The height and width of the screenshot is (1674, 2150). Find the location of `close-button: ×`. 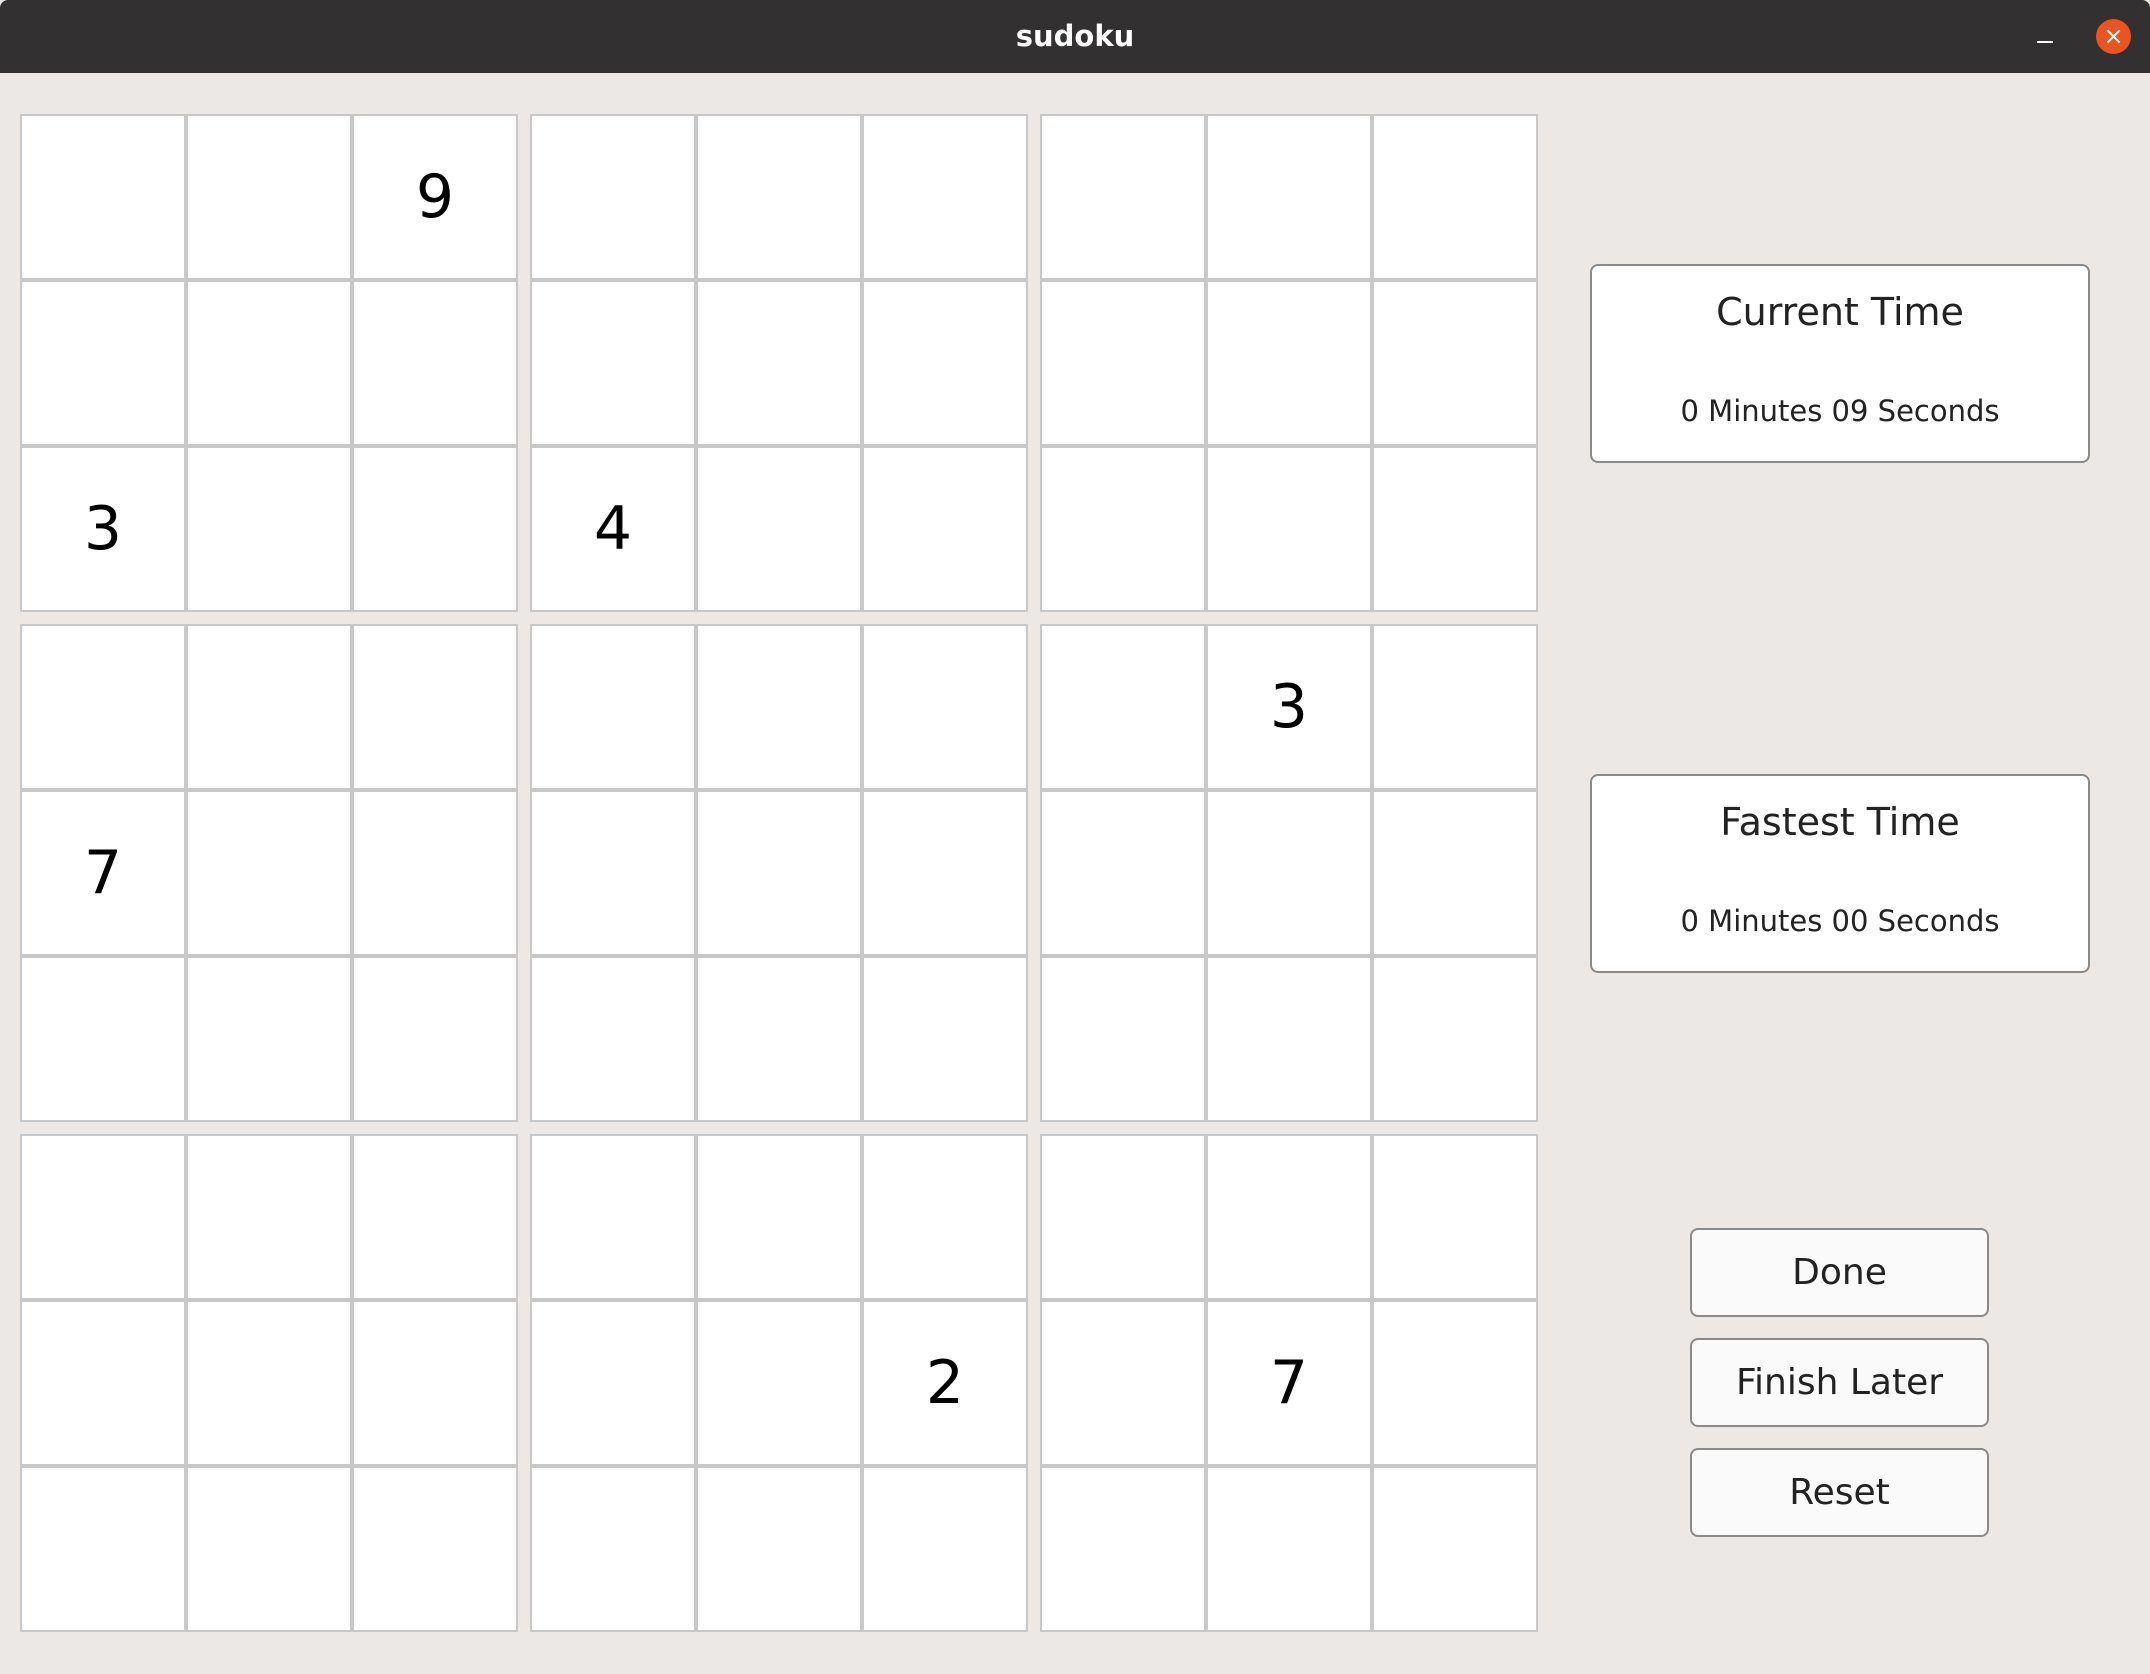

close-button: × is located at coordinates (2113, 36).